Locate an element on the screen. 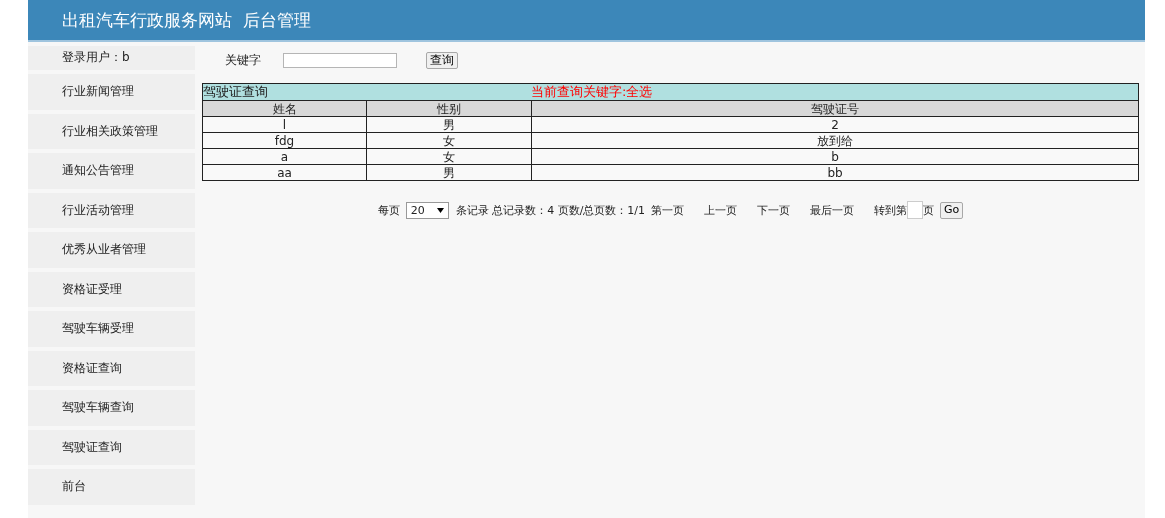 The image size is (1165, 518). goto-label: 转到第 is located at coordinates (891, 210).